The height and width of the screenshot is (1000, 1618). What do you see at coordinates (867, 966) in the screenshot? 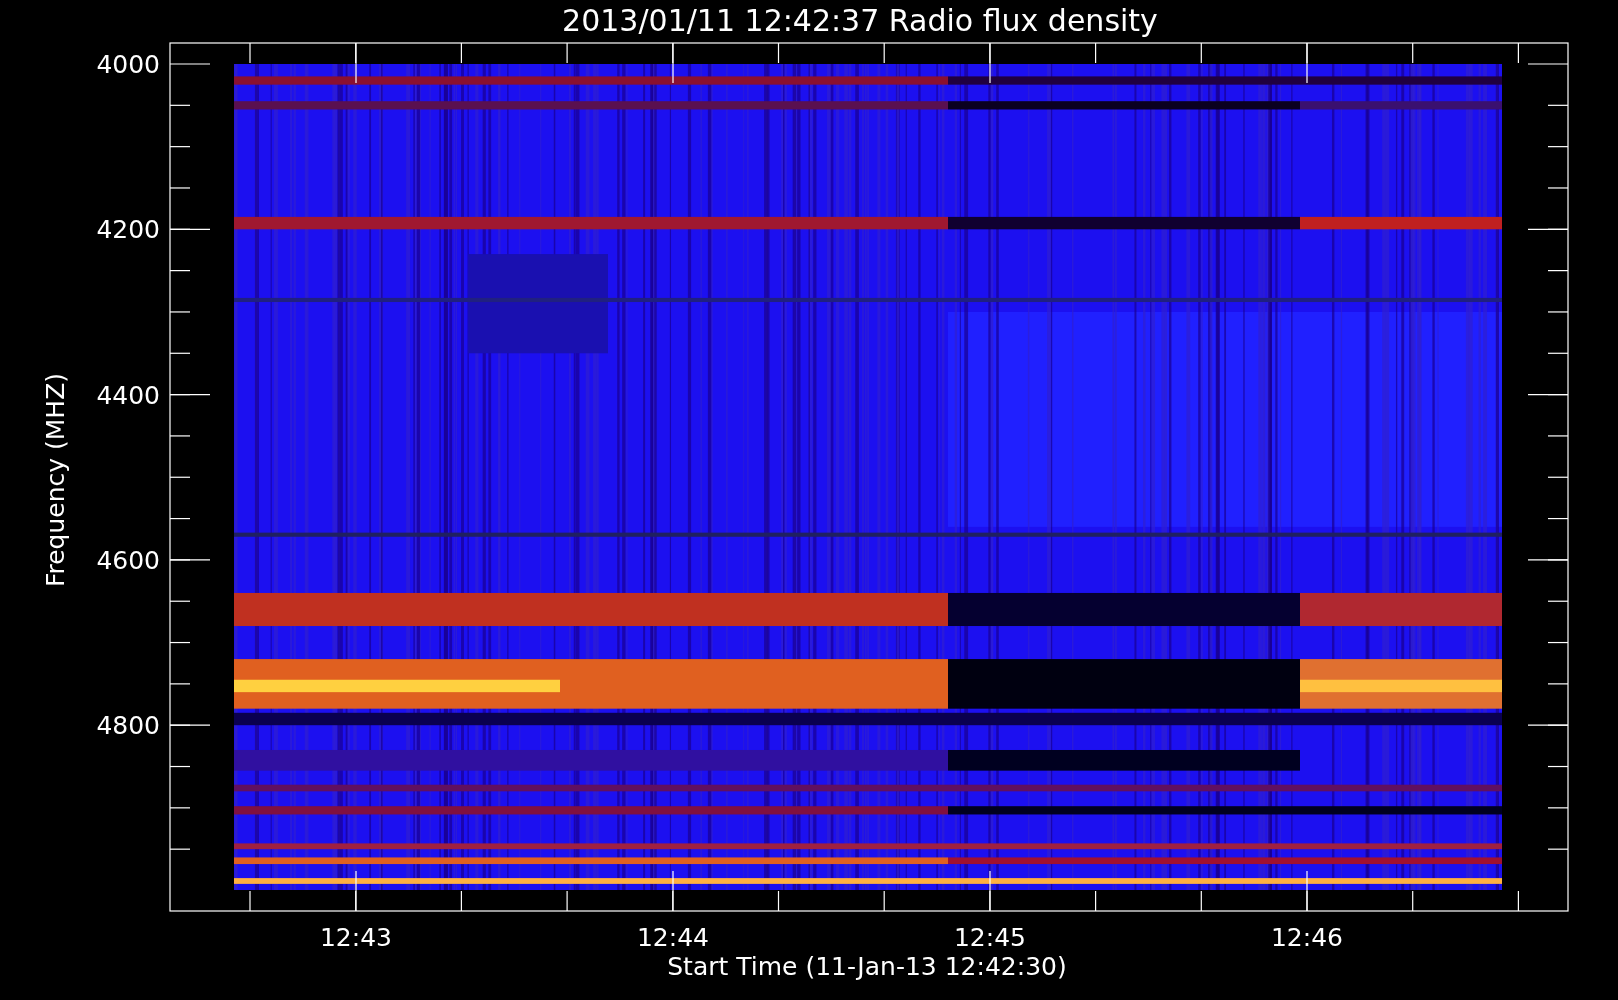
I see `x-axis-title: Start Time (11-Jan-13 12:42:30)` at bounding box center [867, 966].